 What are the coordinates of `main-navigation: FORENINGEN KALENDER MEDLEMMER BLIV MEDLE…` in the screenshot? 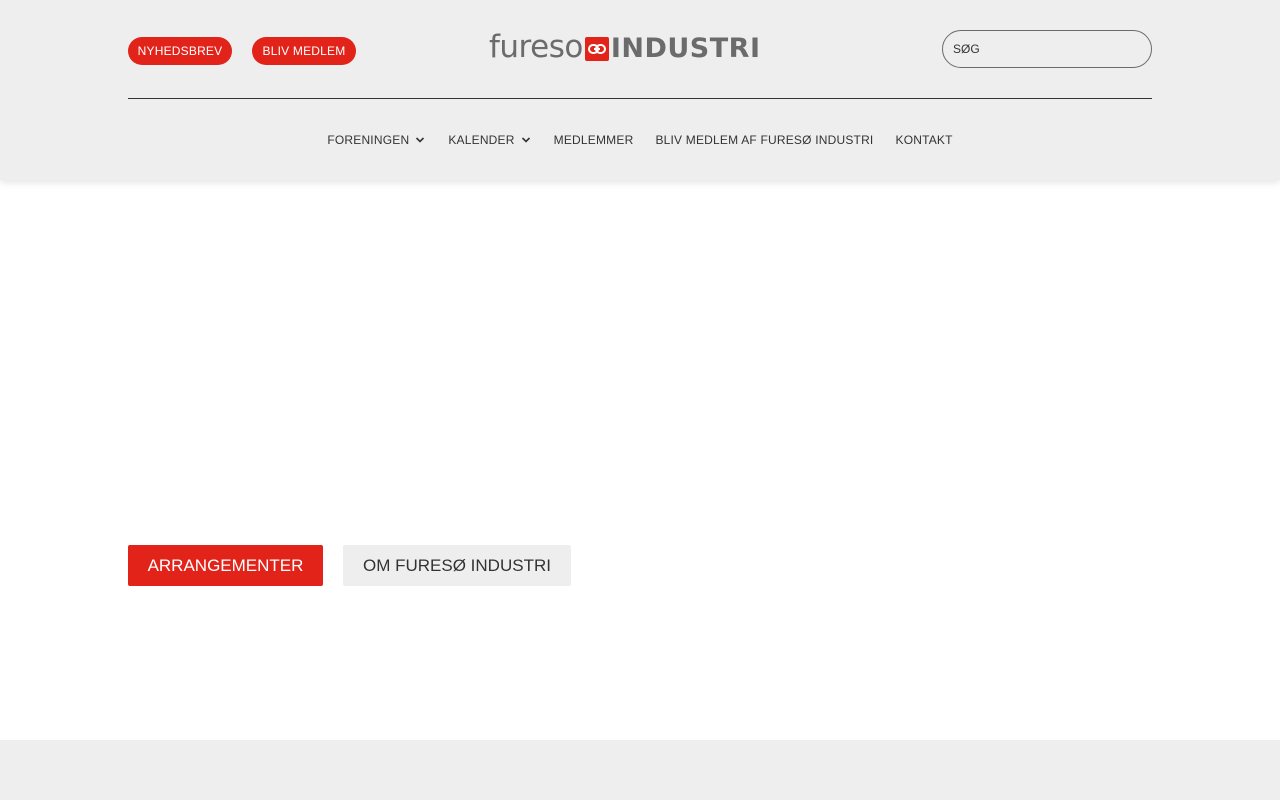 It's located at (640, 140).